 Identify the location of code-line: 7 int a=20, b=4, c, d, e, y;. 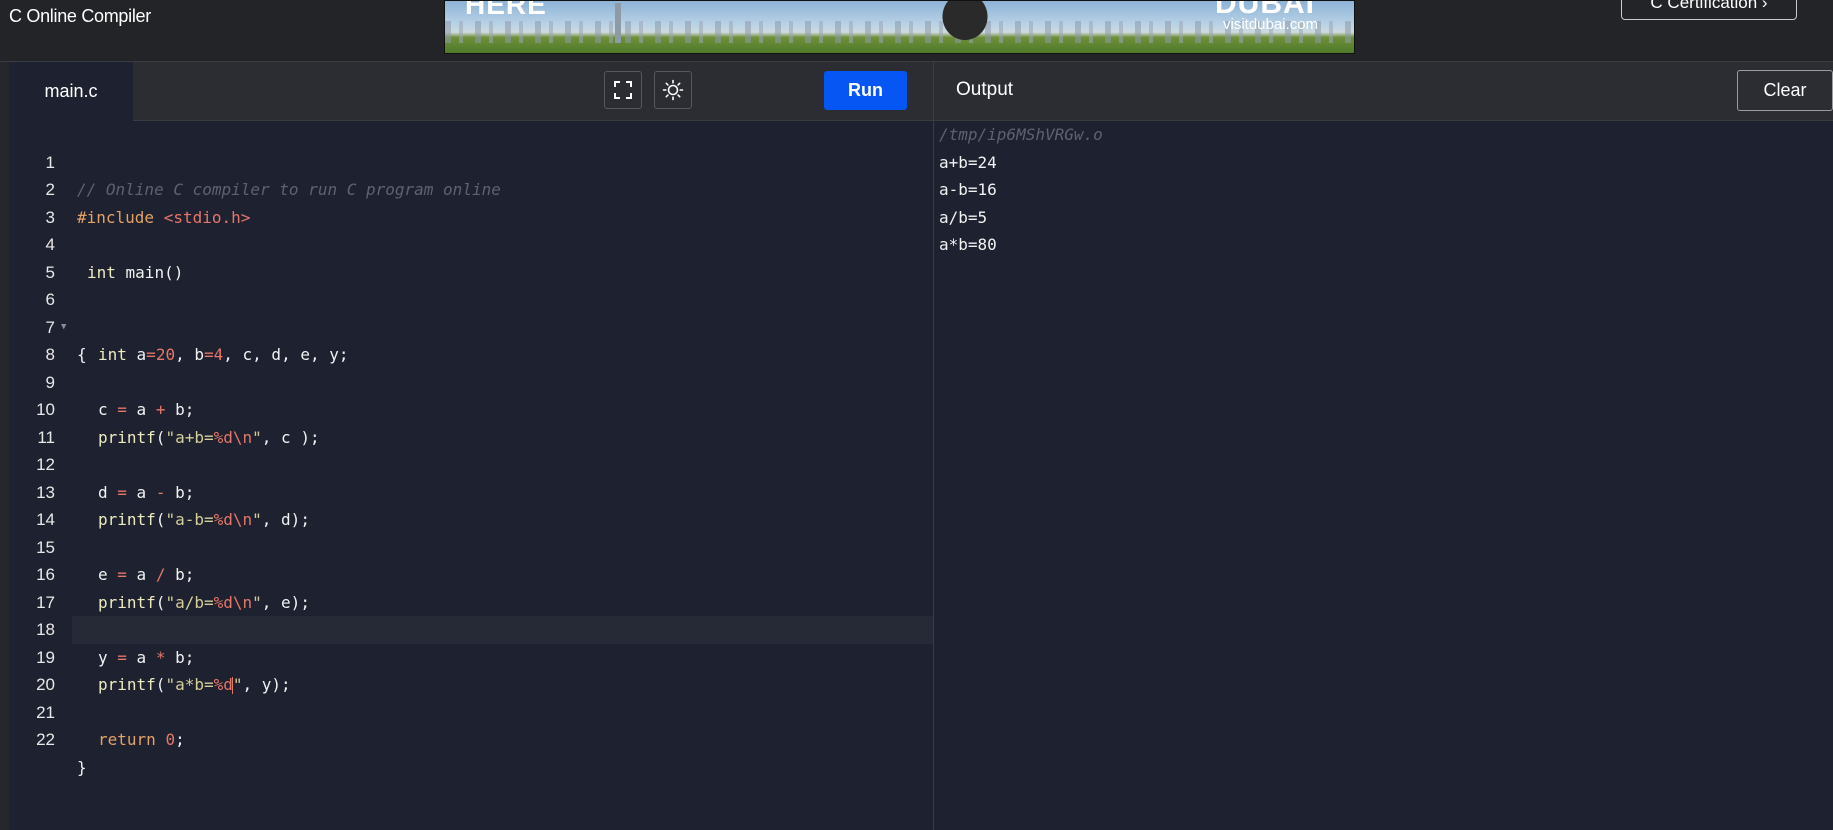
(471, 325).